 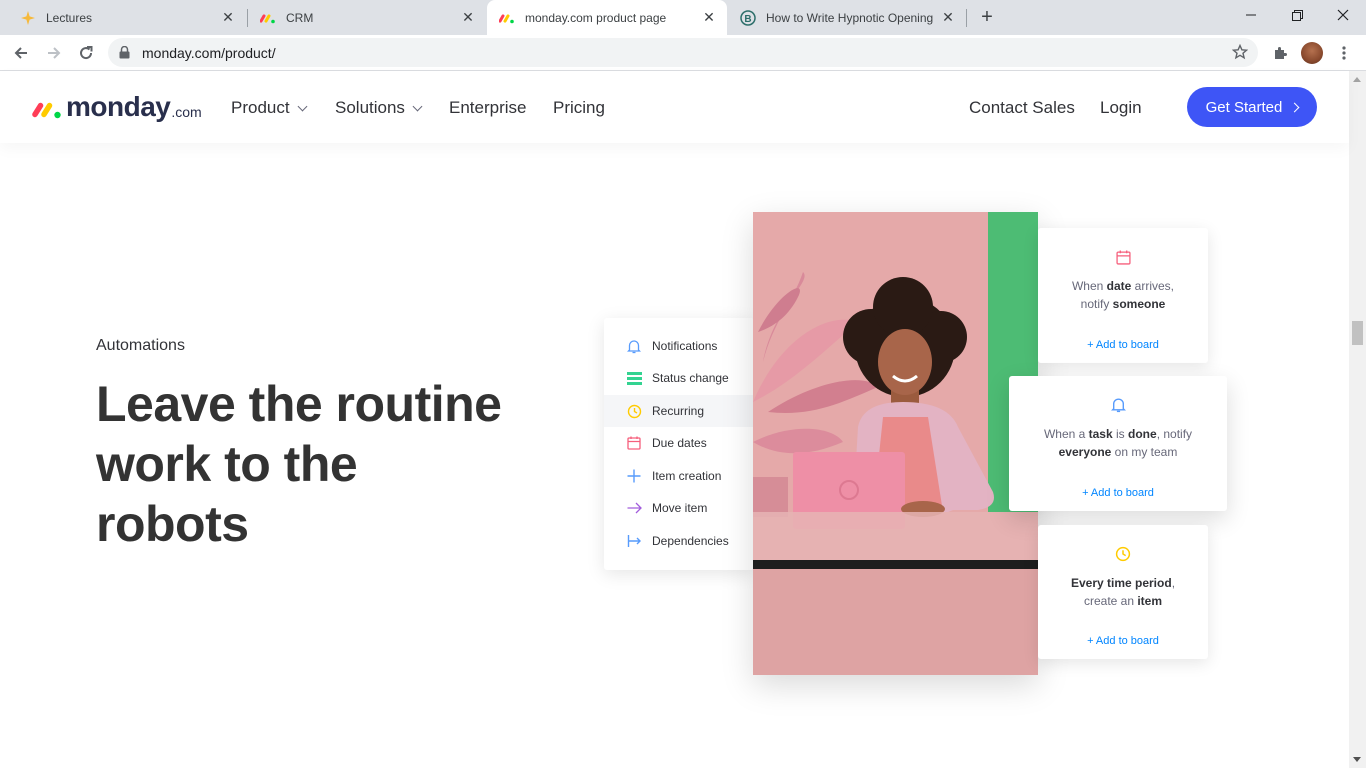 I want to click on tab-crm: CRM ✕, so click(x=367, y=17).